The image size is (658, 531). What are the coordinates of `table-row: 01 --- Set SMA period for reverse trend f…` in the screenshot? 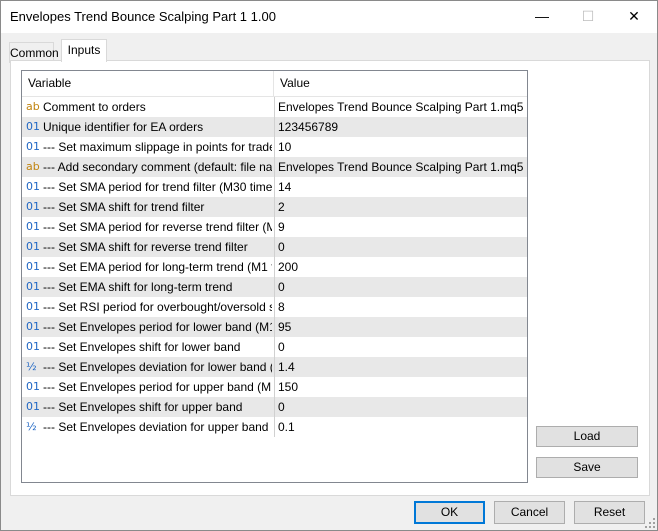 It's located at (274, 227).